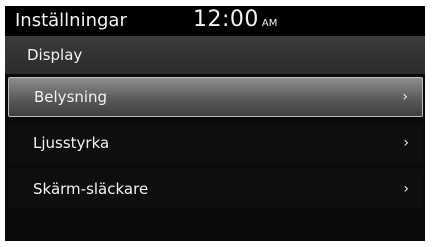 Image resolution: width=432 pixels, height=247 pixels. Describe the element at coordinates (226, 19) in the screenshot. I see `clock-time: 12:00` at that location.